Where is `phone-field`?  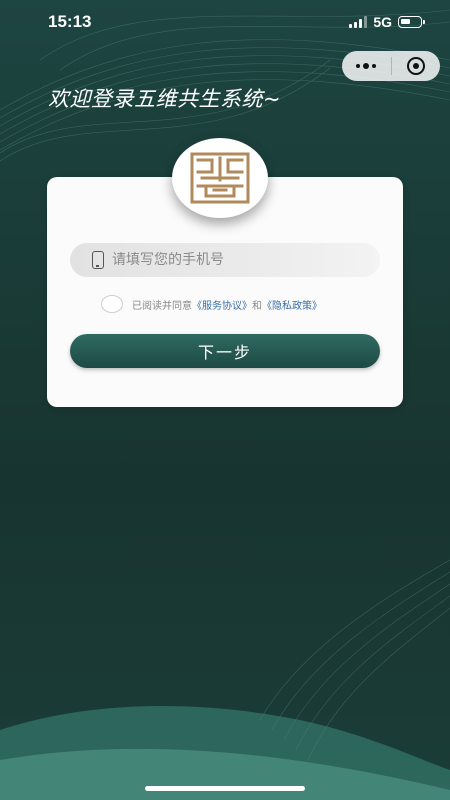
phone-field is located at coordinates (225, 260).